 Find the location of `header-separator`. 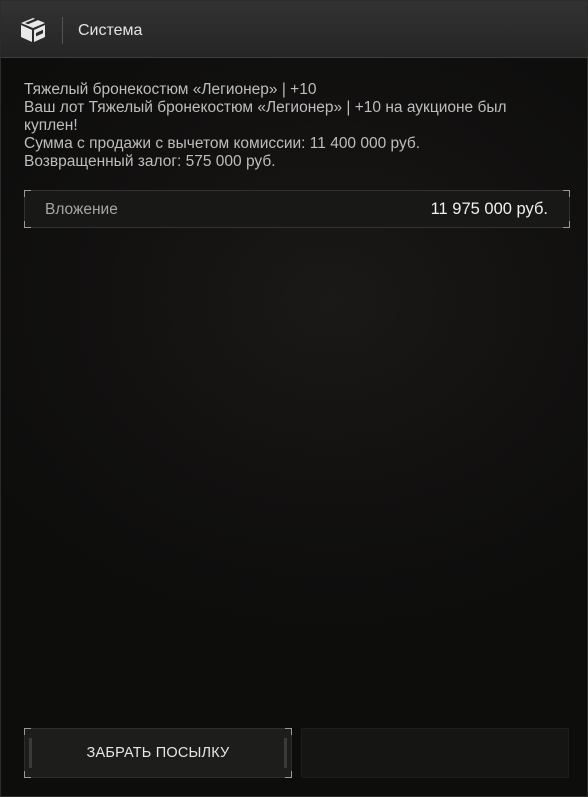

header-separator is located at coordinates (62, 30).